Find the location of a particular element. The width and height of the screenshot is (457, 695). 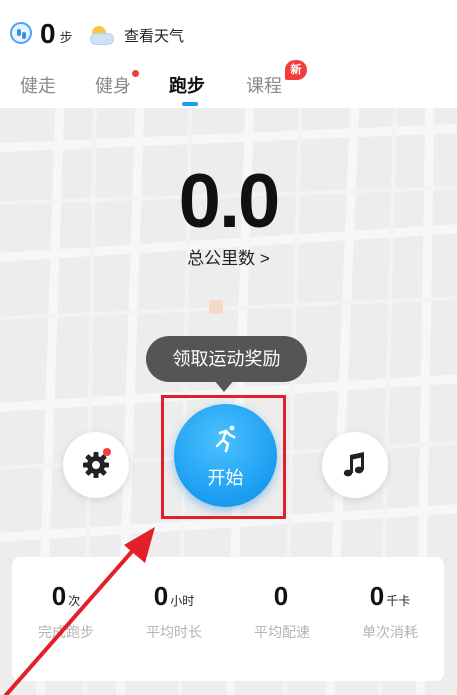

annotation-highlight-box is located at coordinates (223, 457).